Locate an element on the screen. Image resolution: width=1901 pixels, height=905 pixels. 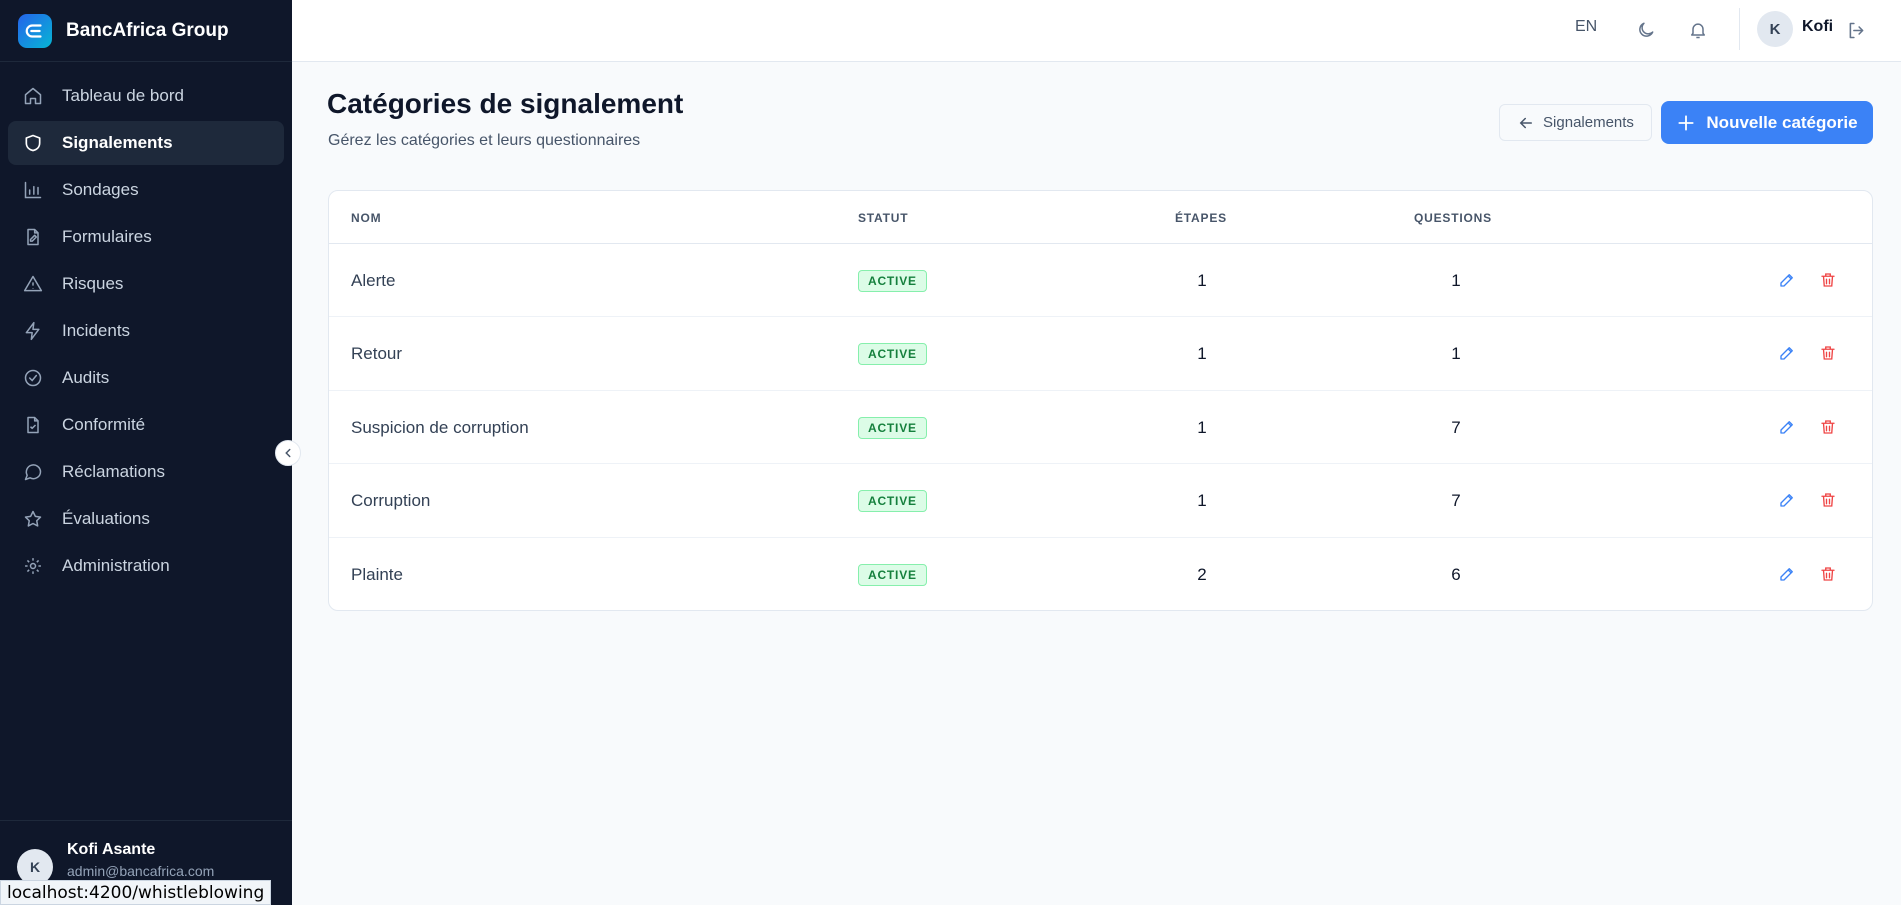
alert-triangle-icon is located at coordinates (33, 284).